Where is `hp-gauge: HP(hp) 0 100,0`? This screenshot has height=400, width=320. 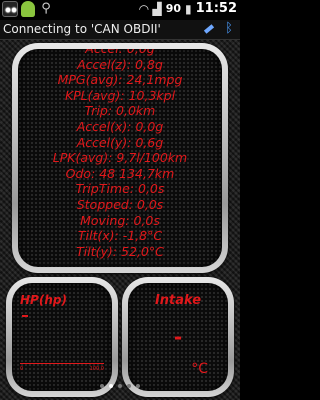
hp-gauge: HP(hp) 0 100,0 is located at coordinates (62, 337).